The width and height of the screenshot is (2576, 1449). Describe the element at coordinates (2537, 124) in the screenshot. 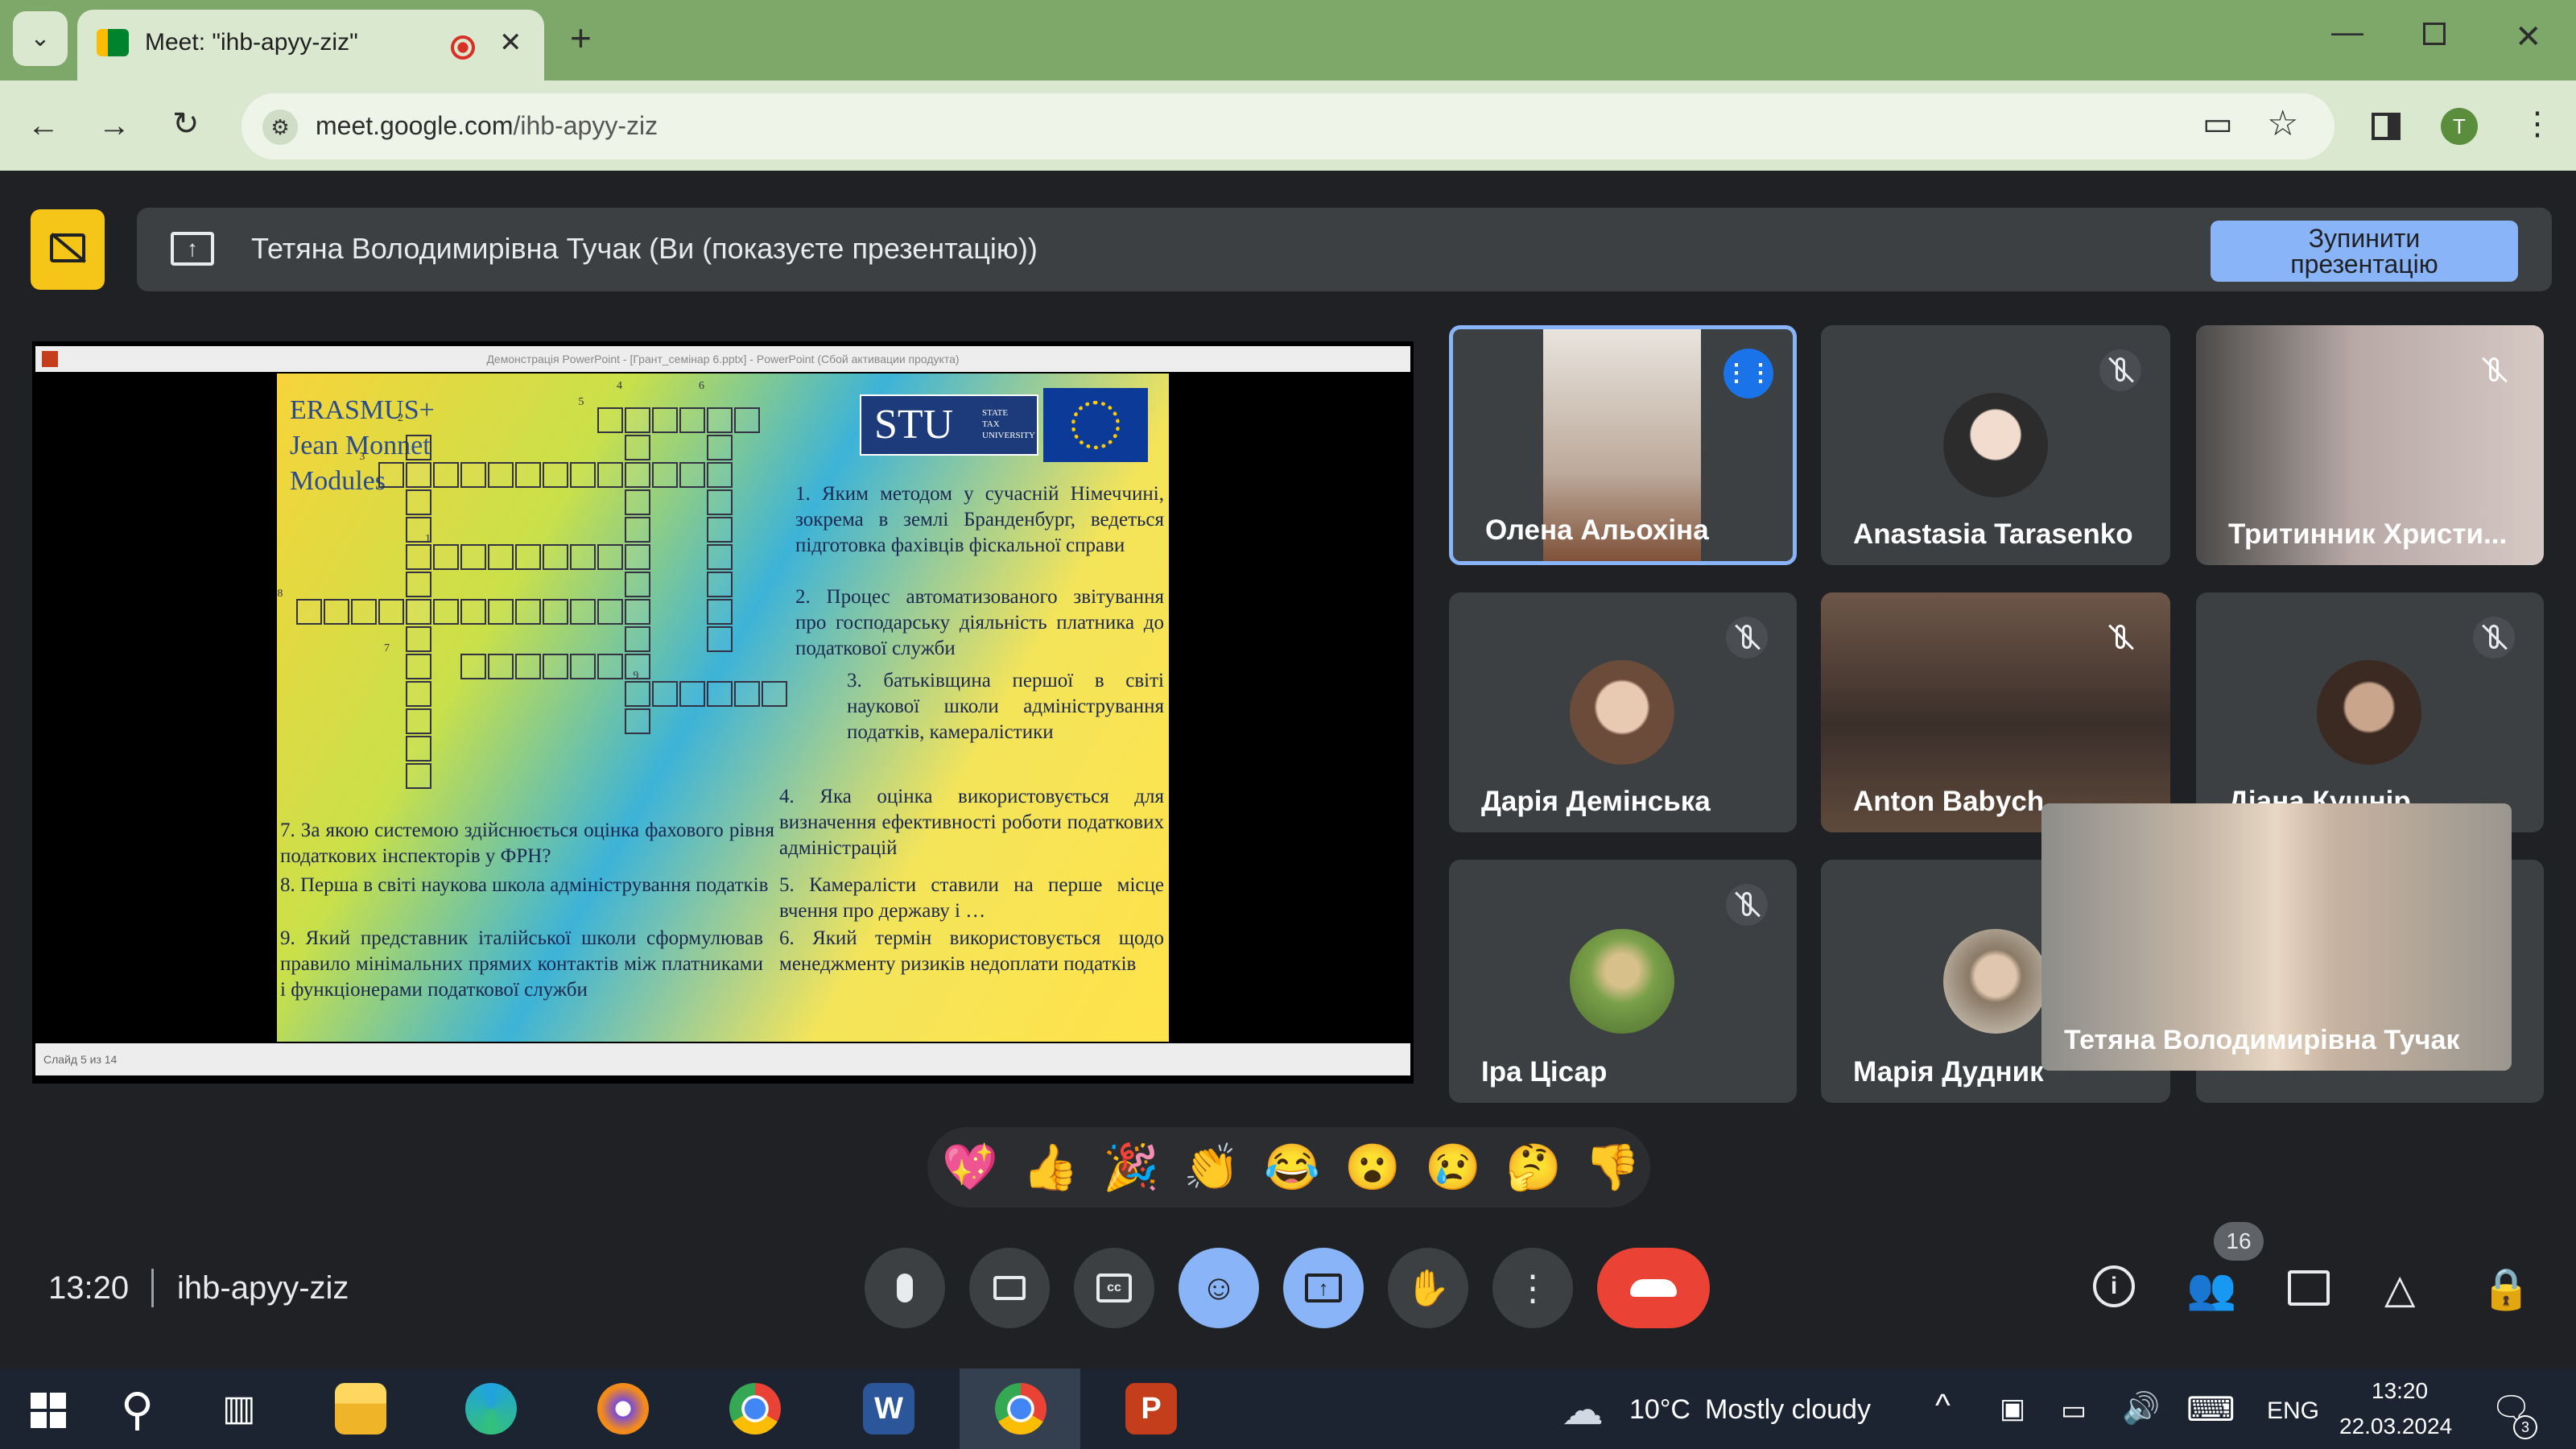

I see `chrome-menu-icon: ⋮` at that location.